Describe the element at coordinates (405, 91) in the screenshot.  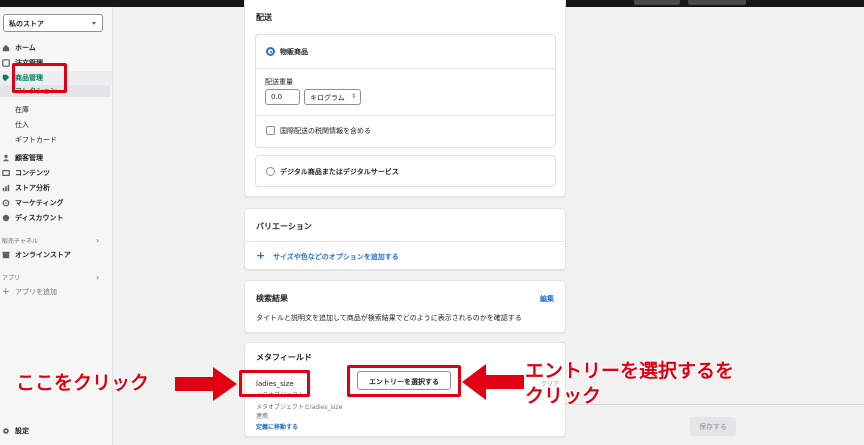
I see `physical-product-box: 物販商品 配送重量 0.0 キログラム ⇕ 国際配送の税関情報を含める` at that location.